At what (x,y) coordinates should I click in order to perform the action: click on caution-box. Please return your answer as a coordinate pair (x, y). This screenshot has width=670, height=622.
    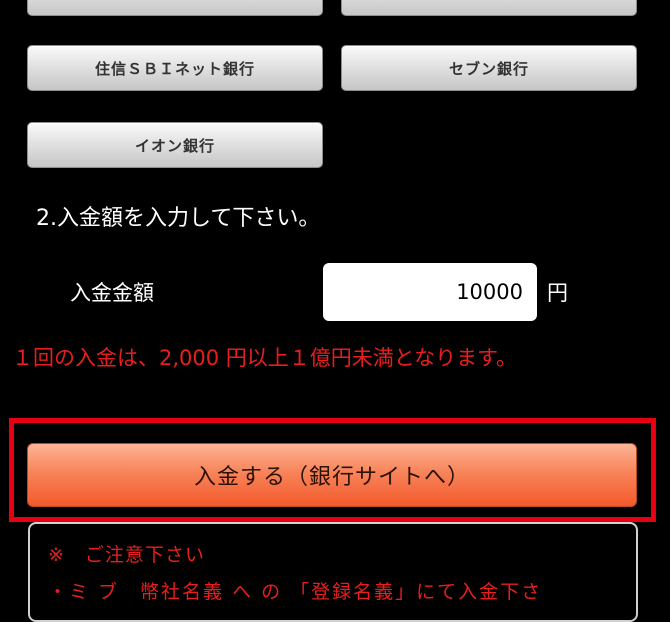
    Looking at the image, I should click on (333, 572).